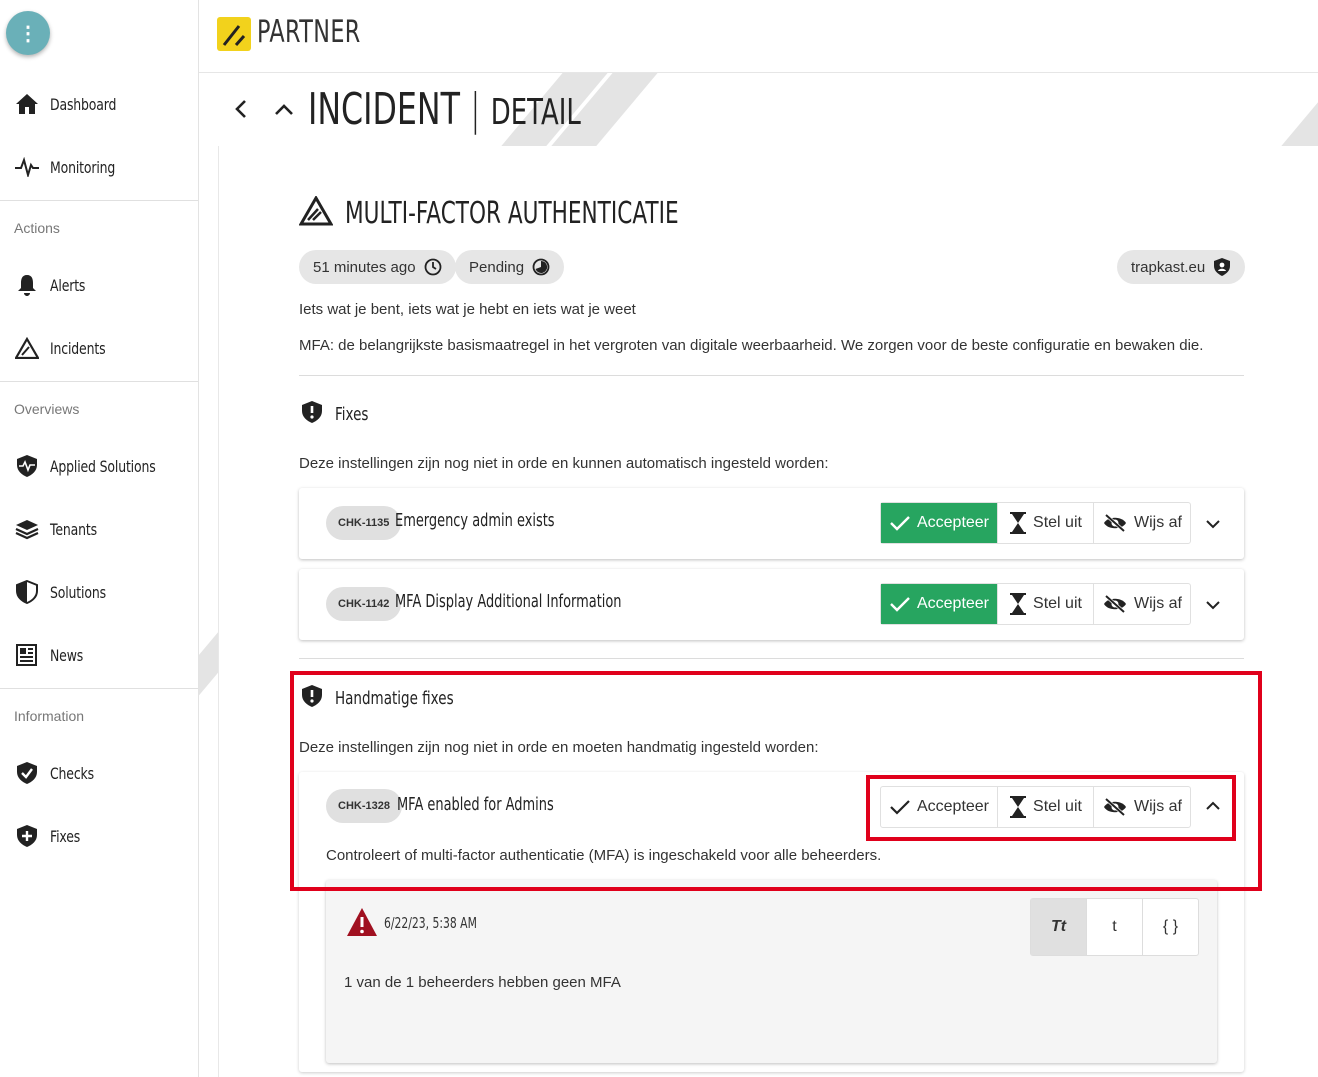 The image size is (1318, 1077). I want to click on check-code-chip: CHK-1135, so click(364, 523).